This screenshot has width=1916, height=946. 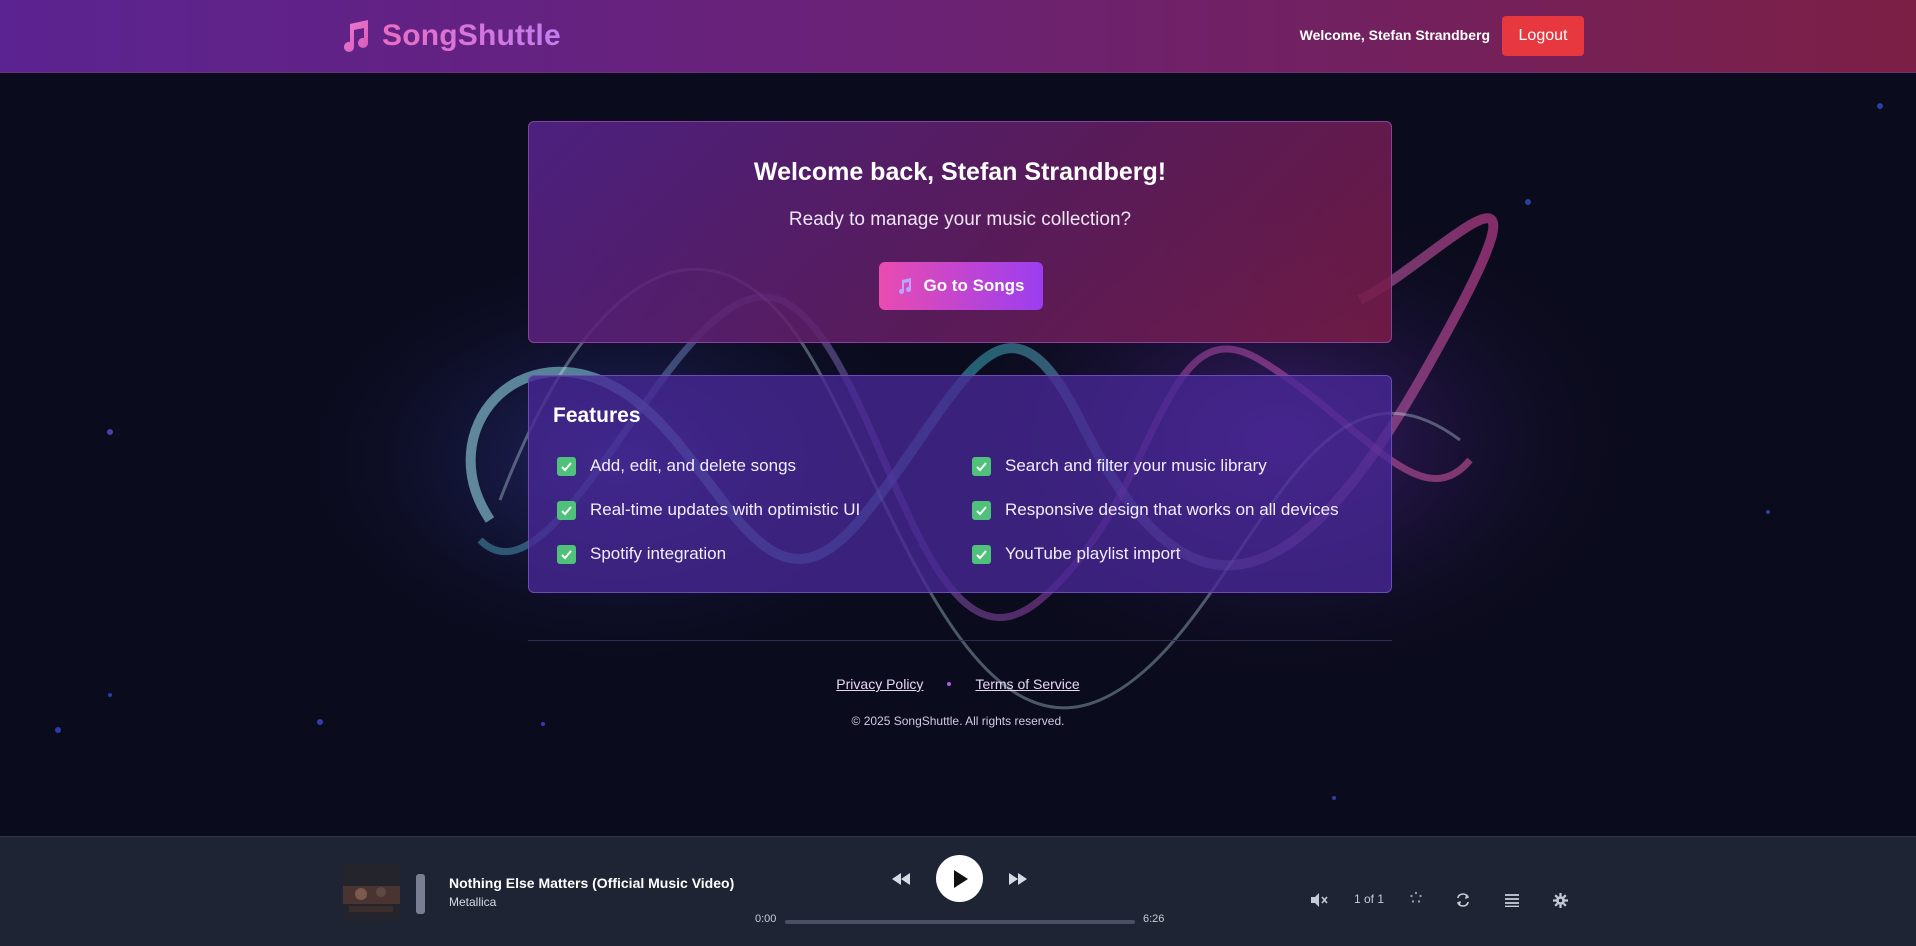 I want to click on duration: 6:26, so click(x=1154, y=919).